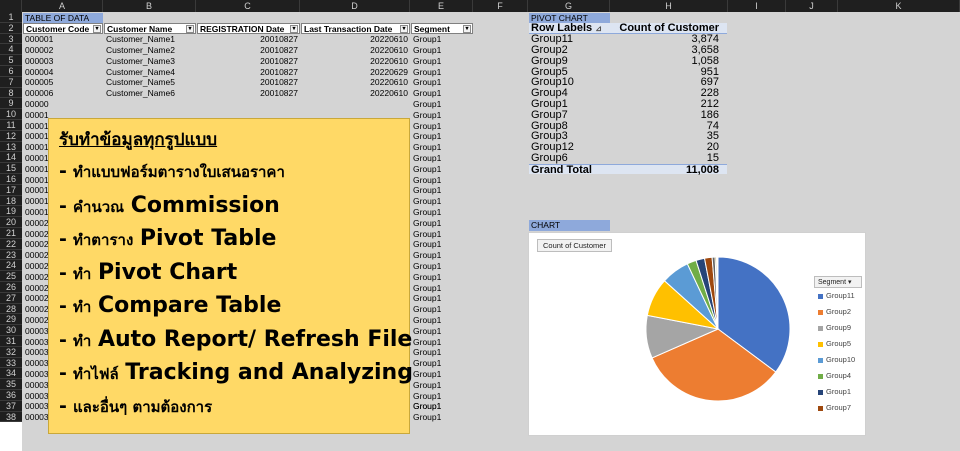  I want to click on row-header: 12, so click(11, 136).